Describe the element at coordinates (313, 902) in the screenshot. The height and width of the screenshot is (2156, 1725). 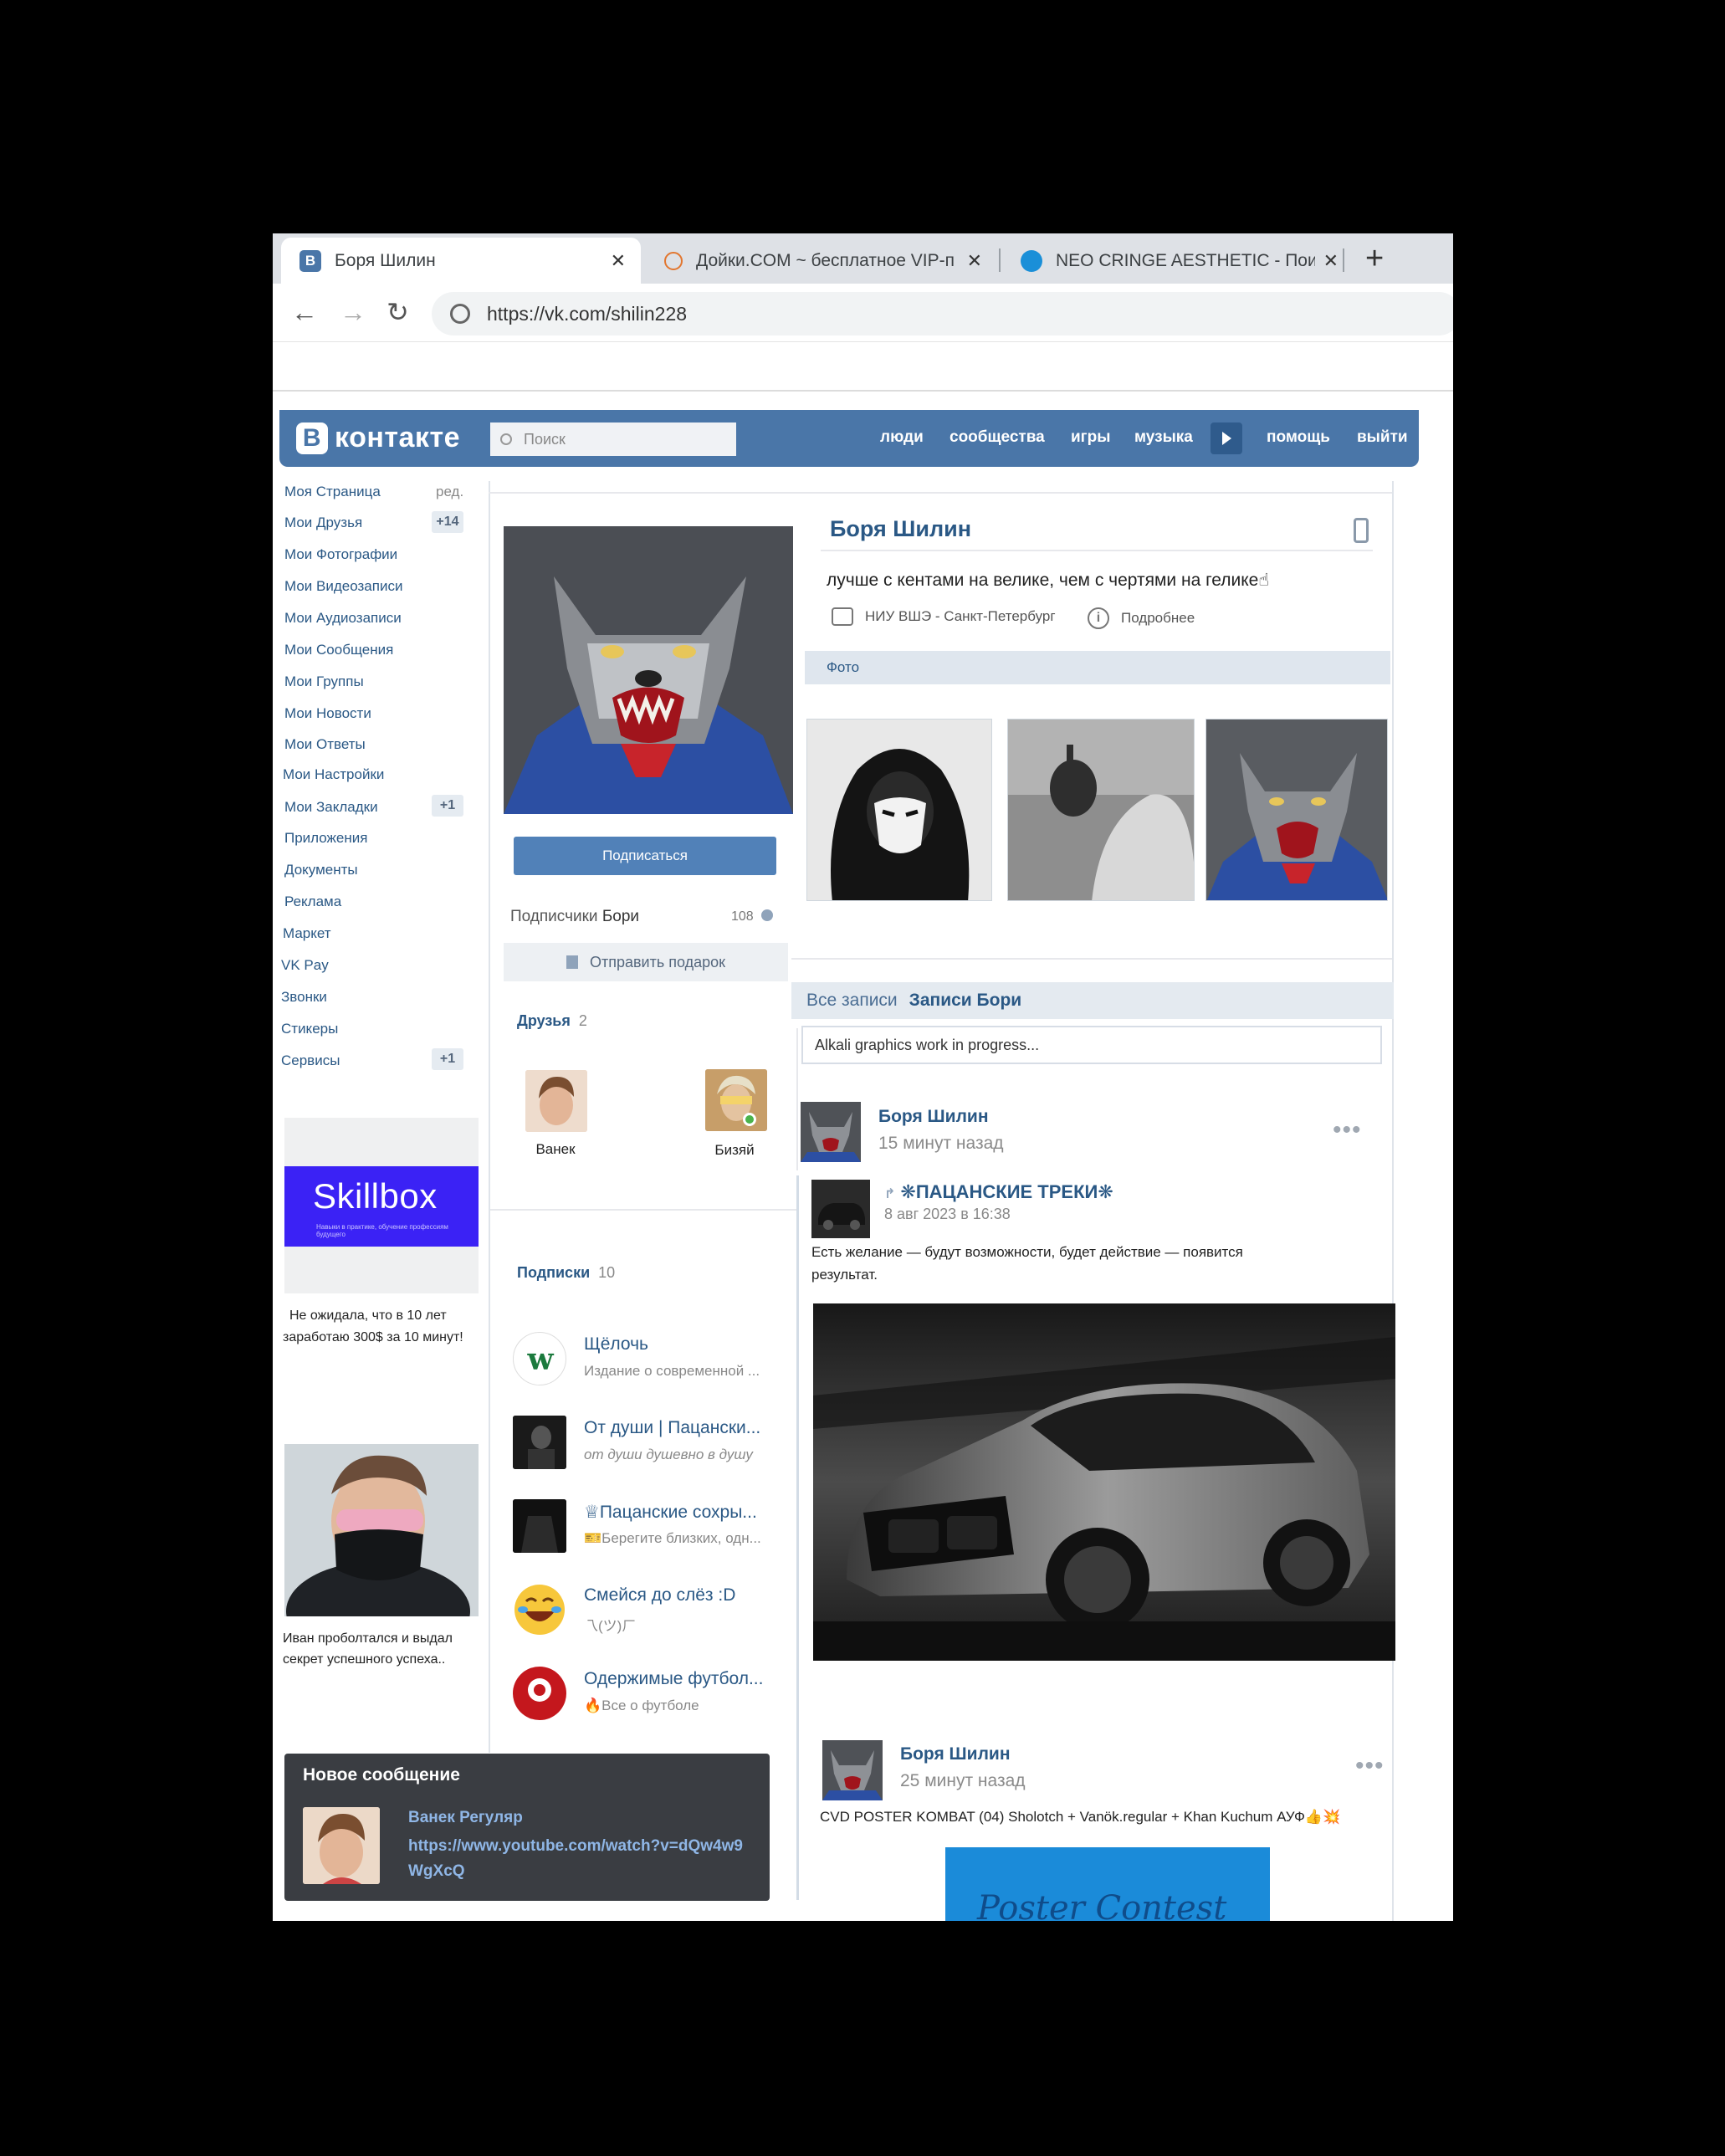
I see `menu-ads: Реклама` at that location.